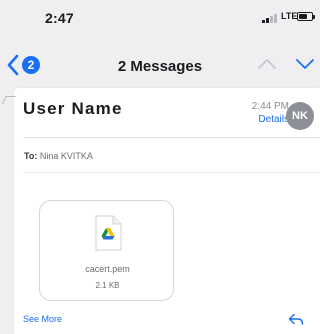 Image resolution: width=320 pixels, height=334 pixels. I want to click on reply-icon, so click(296, 319).